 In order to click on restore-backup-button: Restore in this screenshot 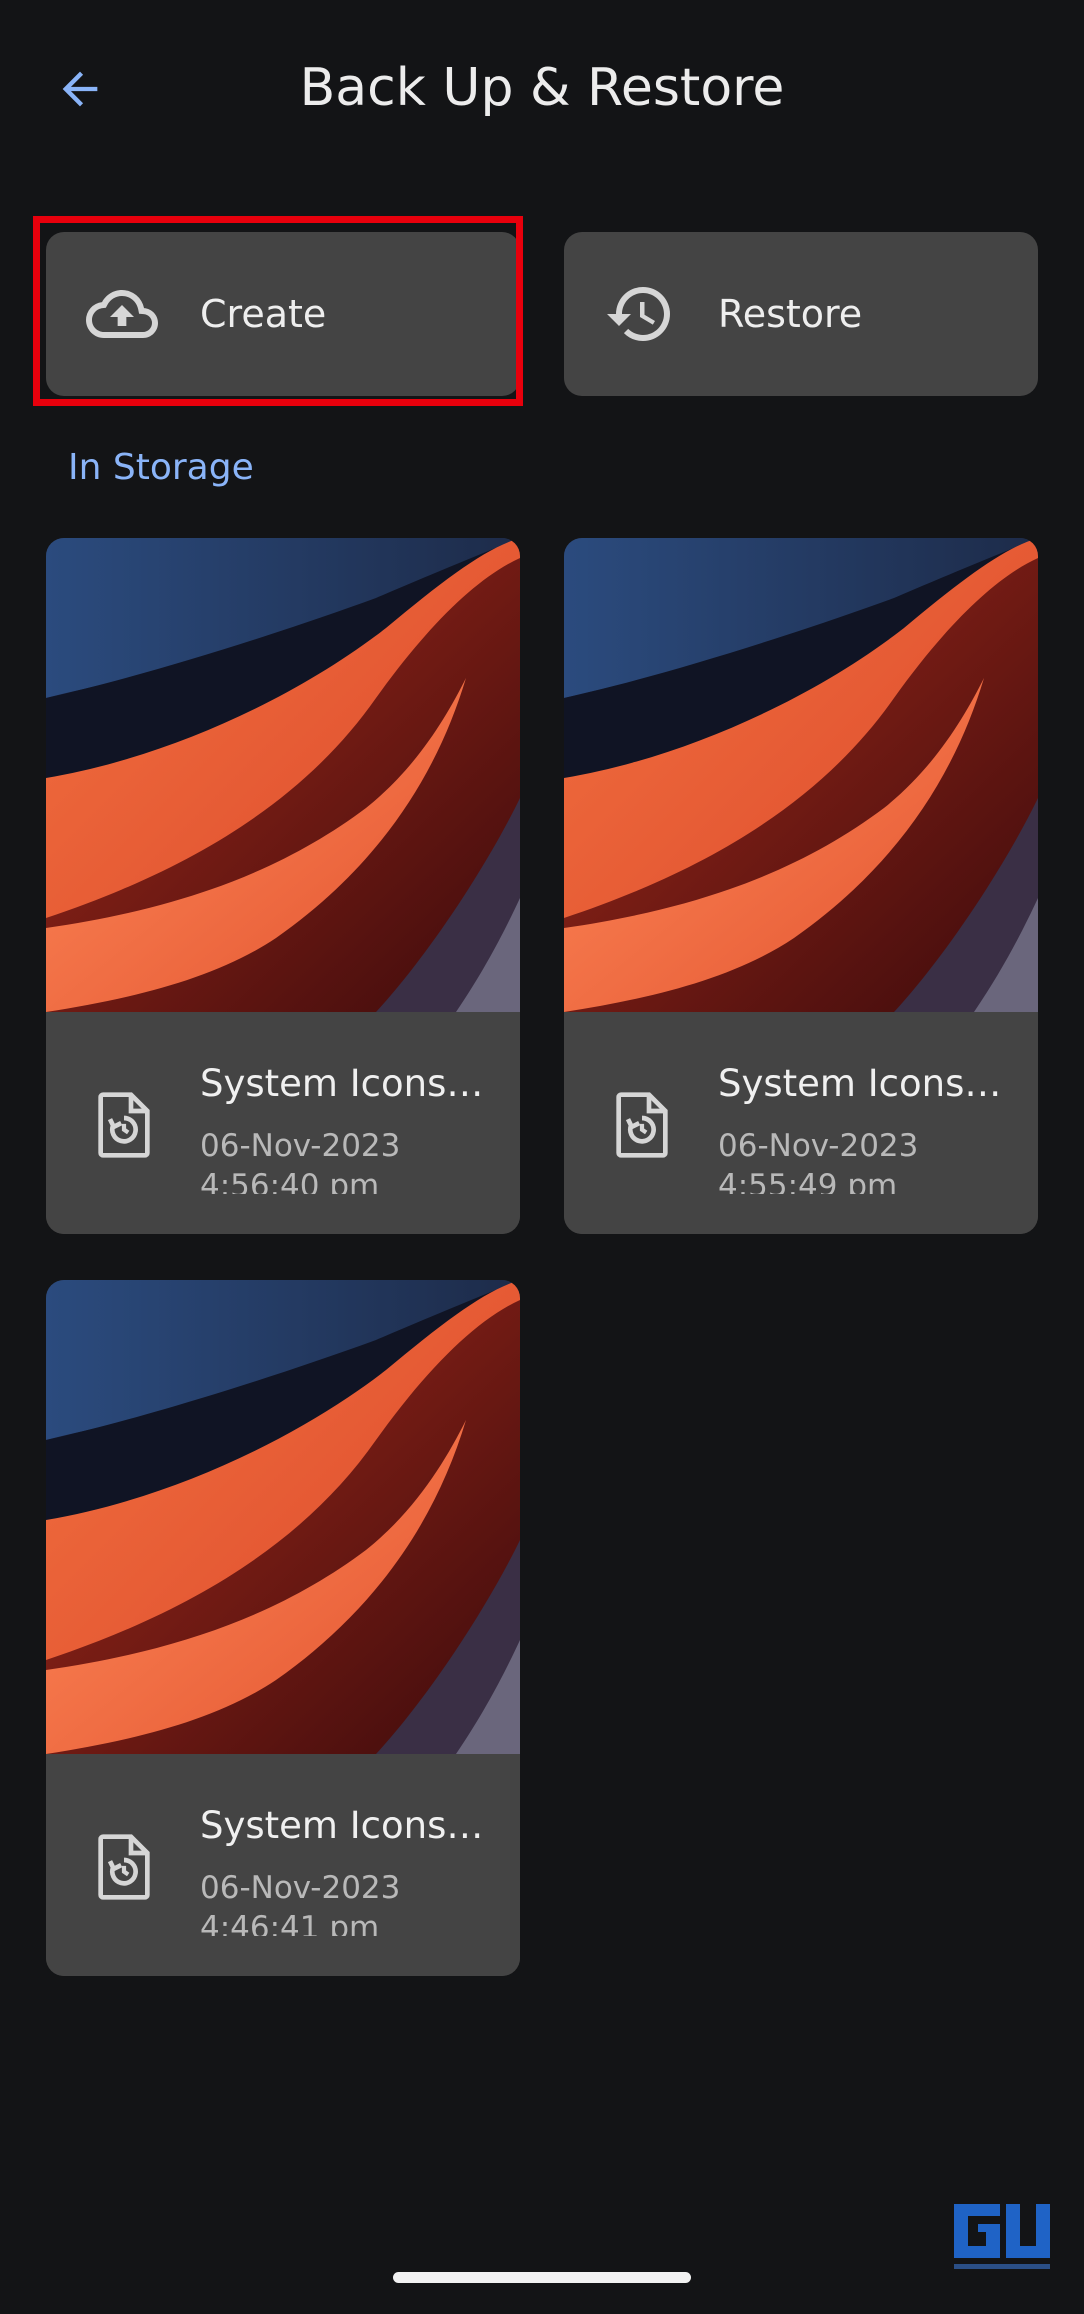, I will do `click(801, 314)`.